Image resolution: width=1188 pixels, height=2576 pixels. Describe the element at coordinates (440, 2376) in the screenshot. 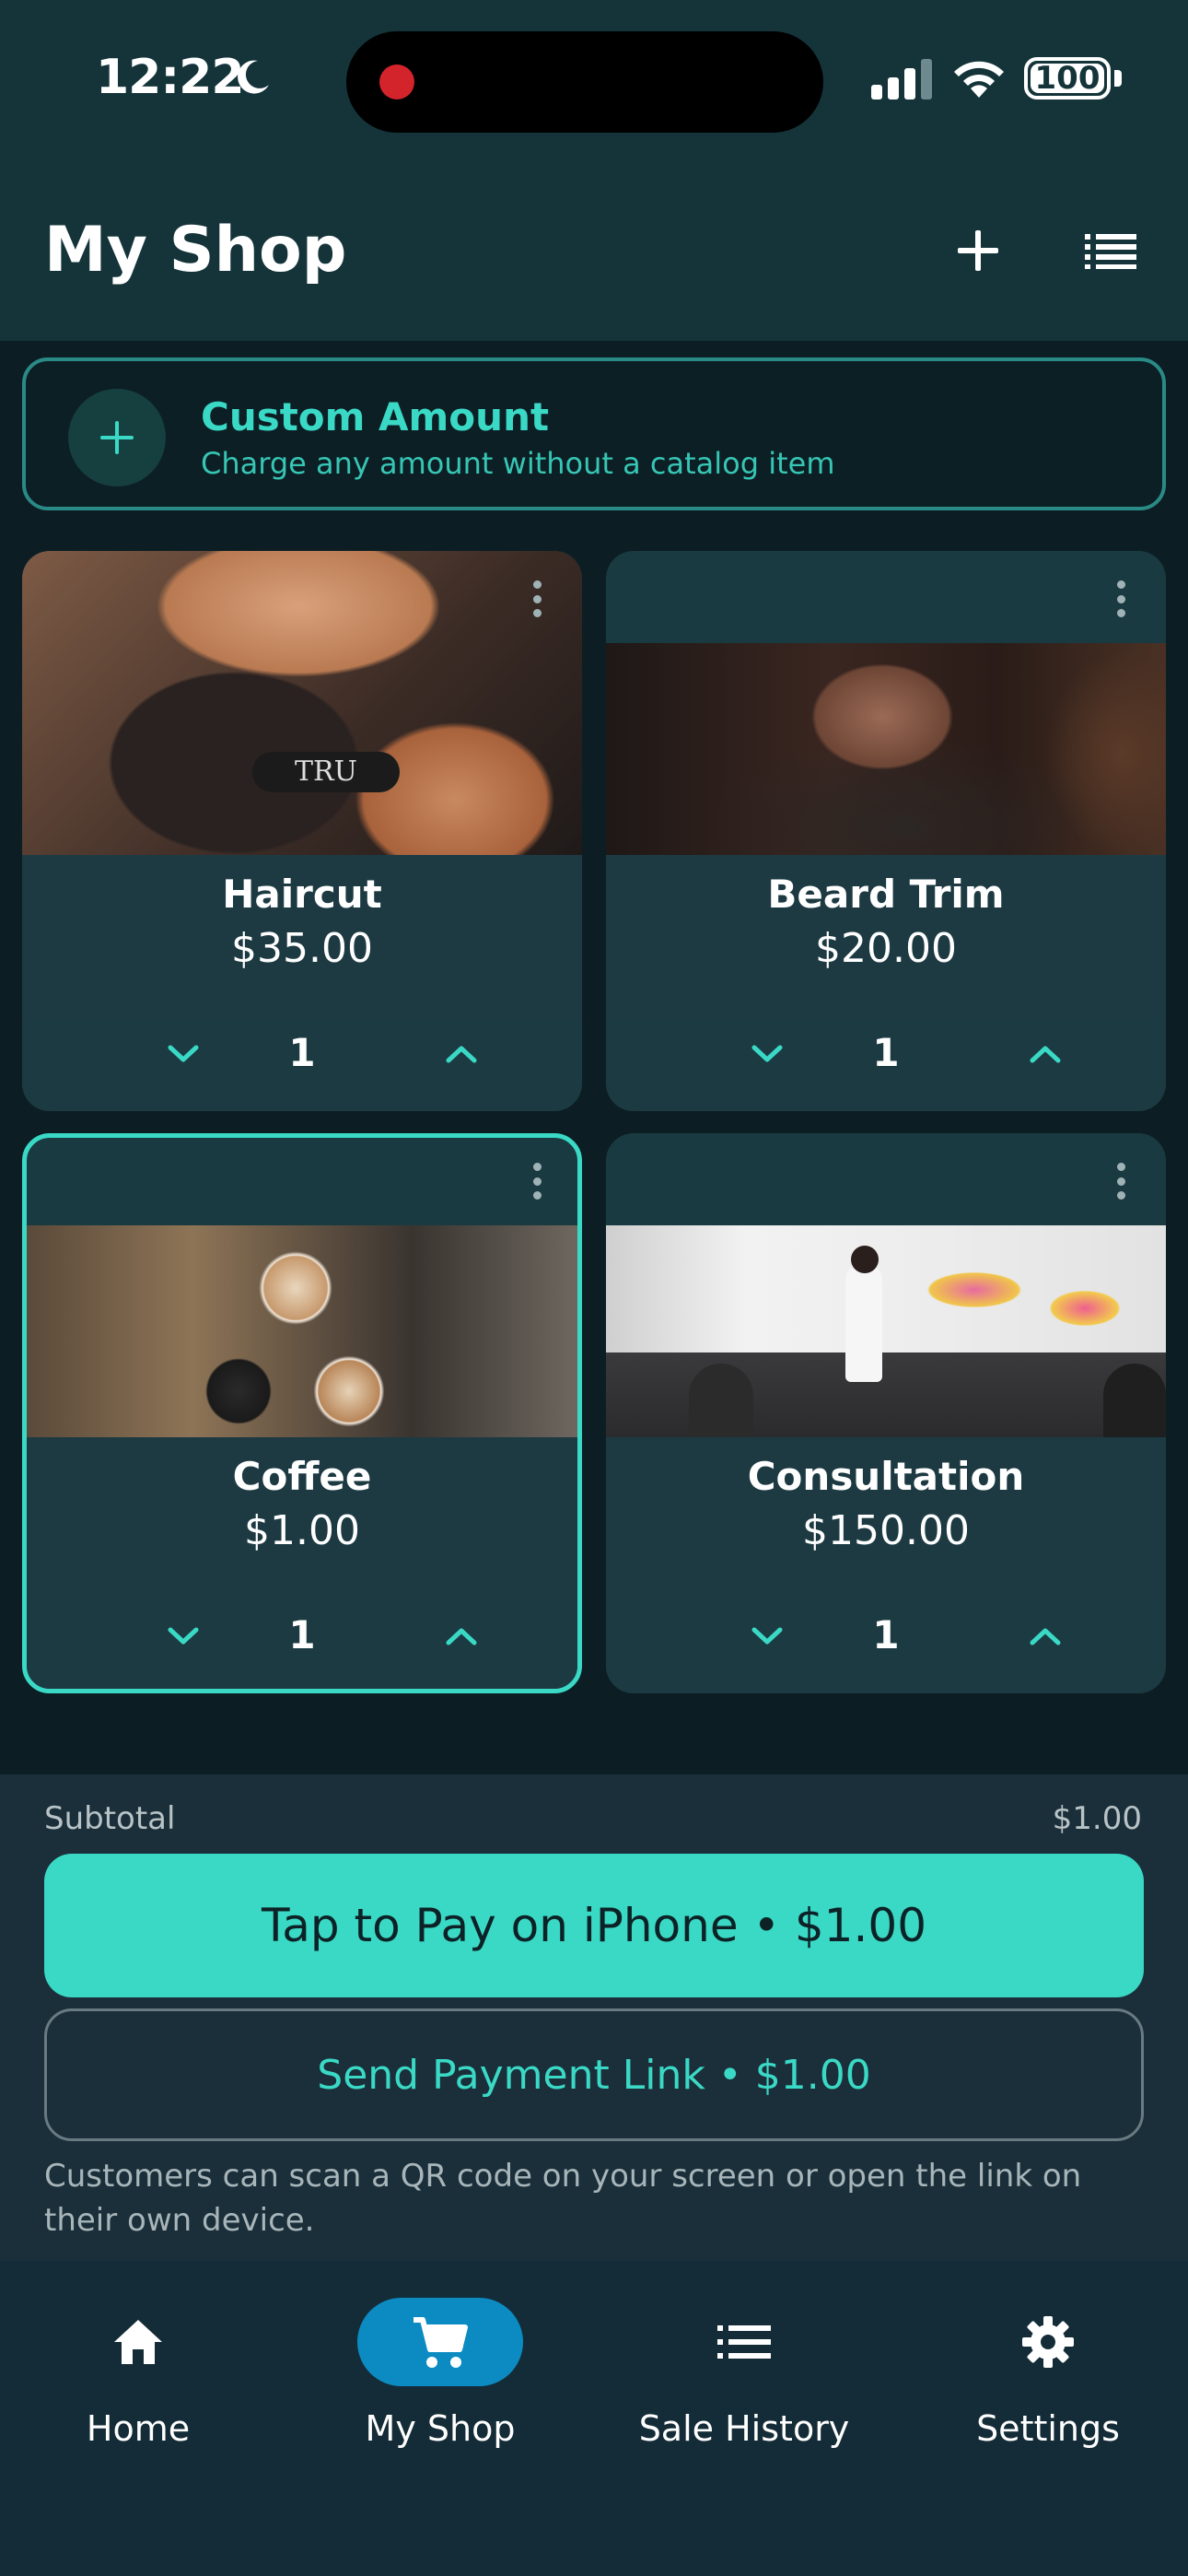

I see `nav-item-my-shop: My Shop` at that location.